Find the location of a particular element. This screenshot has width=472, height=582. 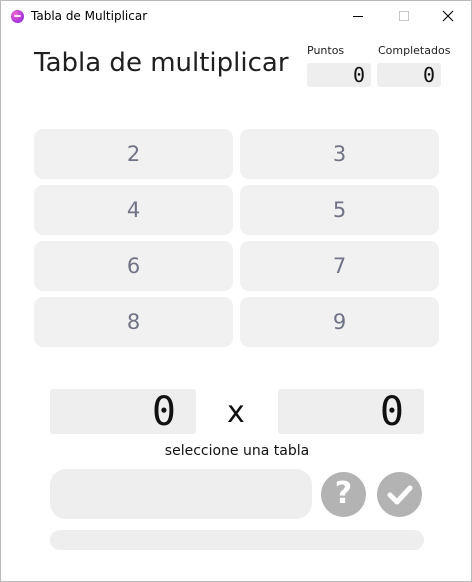

checkmark-icon is located at coordinates (400, 495).